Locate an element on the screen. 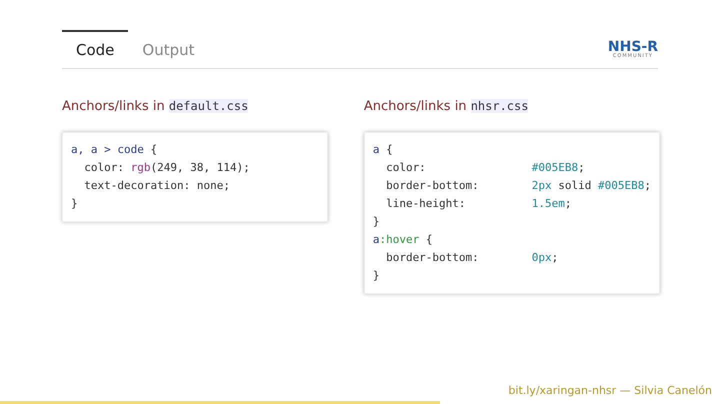 This screenshot has height=404, width=720. footer-text: bit.ly/xaringan-nhsr — Silvia Canelón is located at coordinates (610, 390).